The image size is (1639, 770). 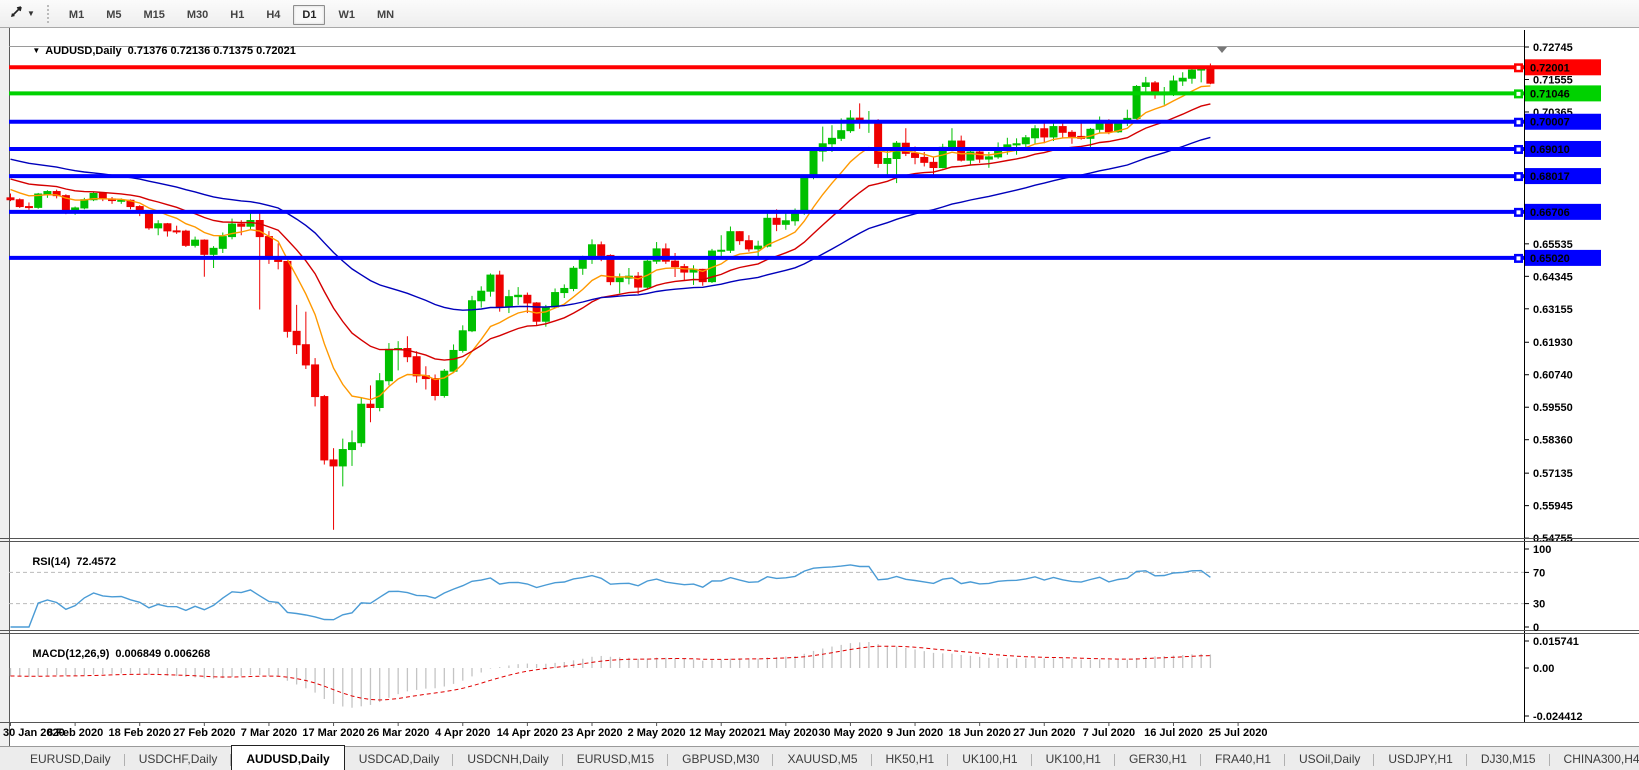 I want to click on date-axis-label: 4 Apr 2020, so click(x=462, y=733).